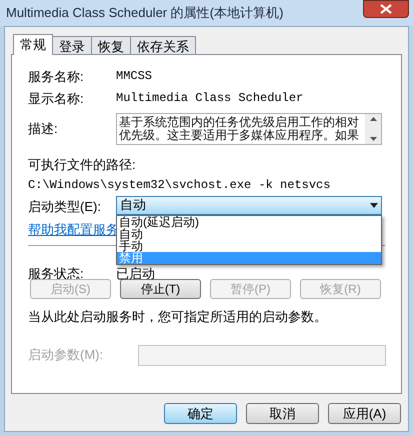 Image resolution: width=413 pixels, height=436 pixels. What do you see at coordinates (73, 229) in the screenshot?
I see `help-link: 帮助我配置服务` at bounding box center [73, 229].